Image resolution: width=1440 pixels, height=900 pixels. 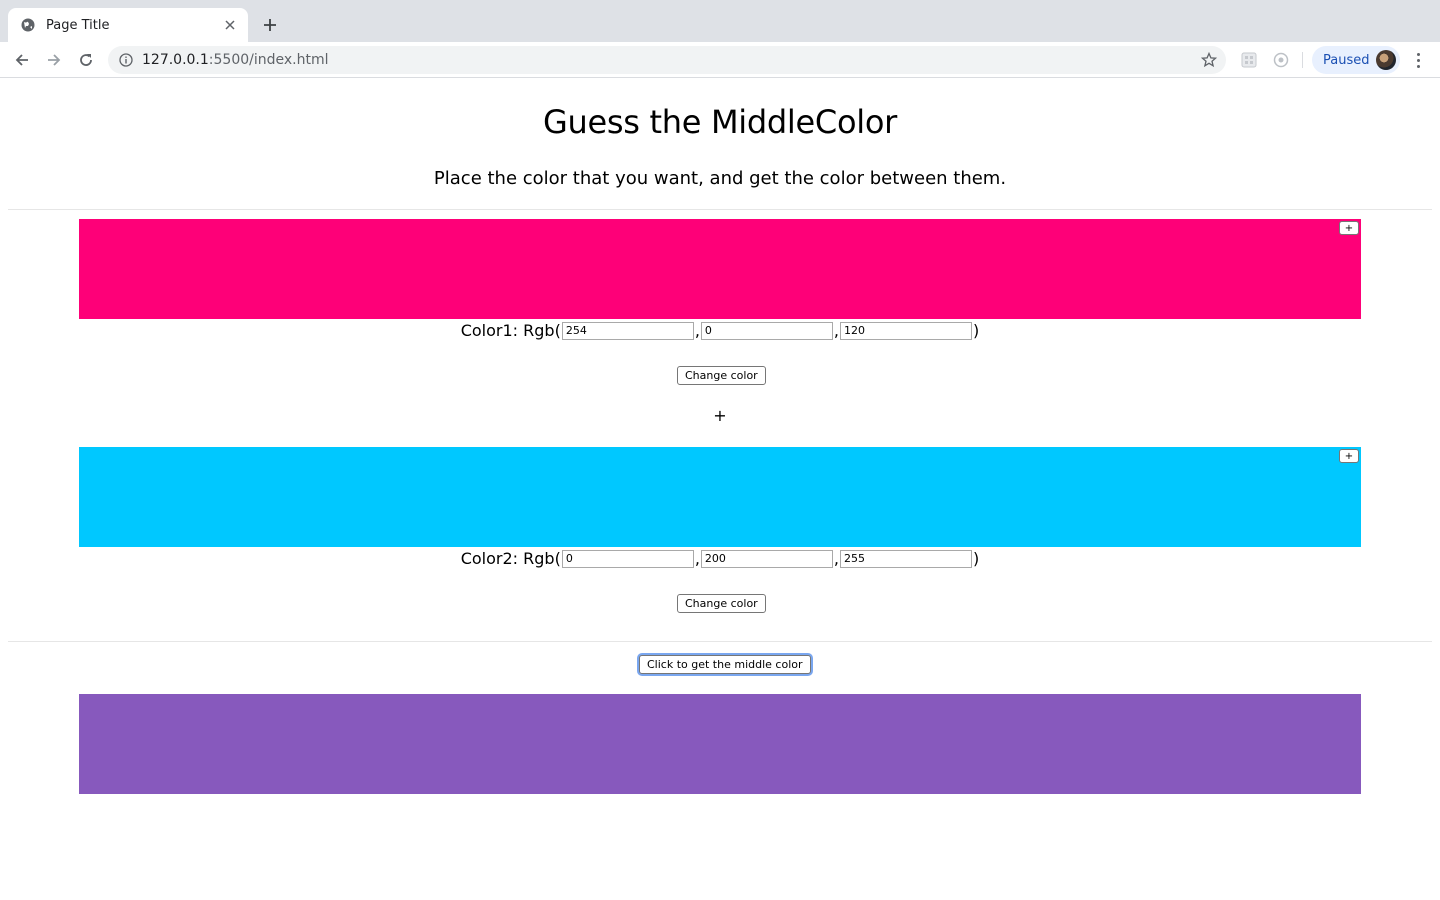 I want to click on color1-rgb-row: Color1: Rgb( , , ), so click(x=720, y=330).